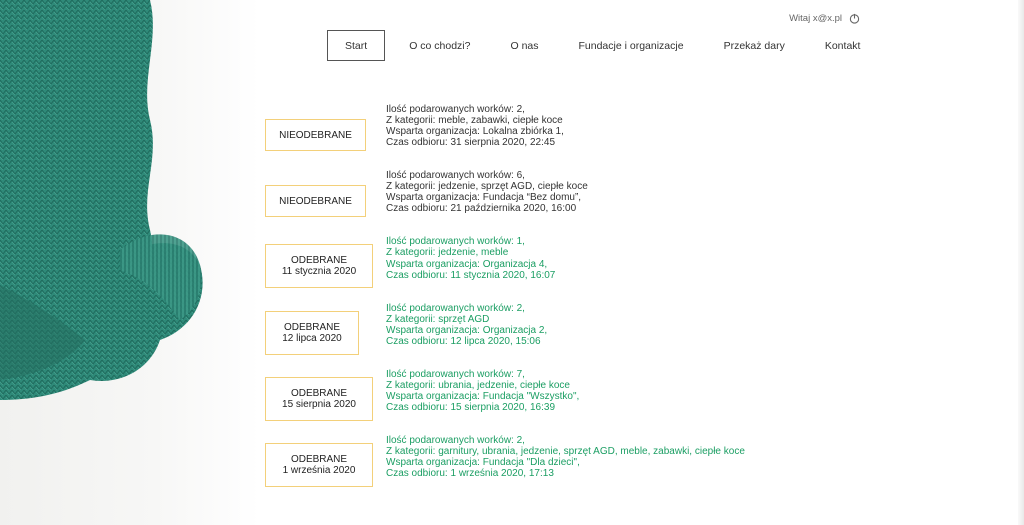 This screenshot has width=1024, height=525. Describe the element at coordinates (438, 319) in the screenshot. I see `categories: Z kategorii: sprzęt AGD` at that location.